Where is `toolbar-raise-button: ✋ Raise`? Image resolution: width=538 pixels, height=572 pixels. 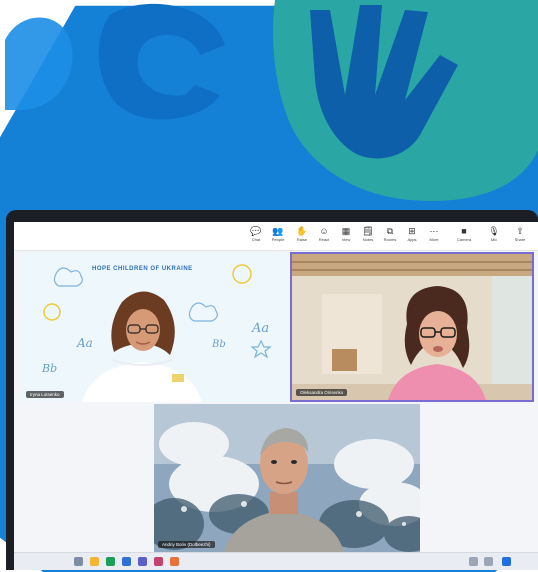 toolbar-raise-button: ✋ Raise is located at coordinates (302, 236).